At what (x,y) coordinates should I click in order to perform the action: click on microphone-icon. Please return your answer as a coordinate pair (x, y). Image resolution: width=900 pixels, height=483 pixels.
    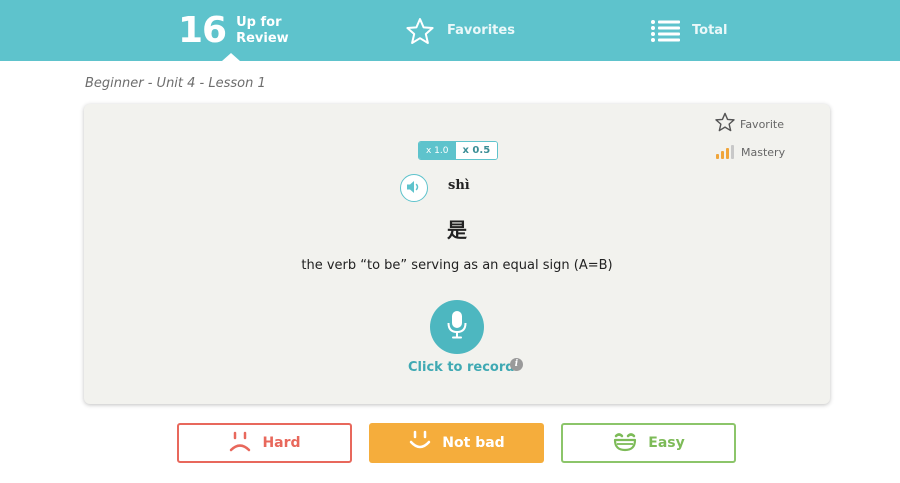
    Looking at the image, I should click on (457, 327).